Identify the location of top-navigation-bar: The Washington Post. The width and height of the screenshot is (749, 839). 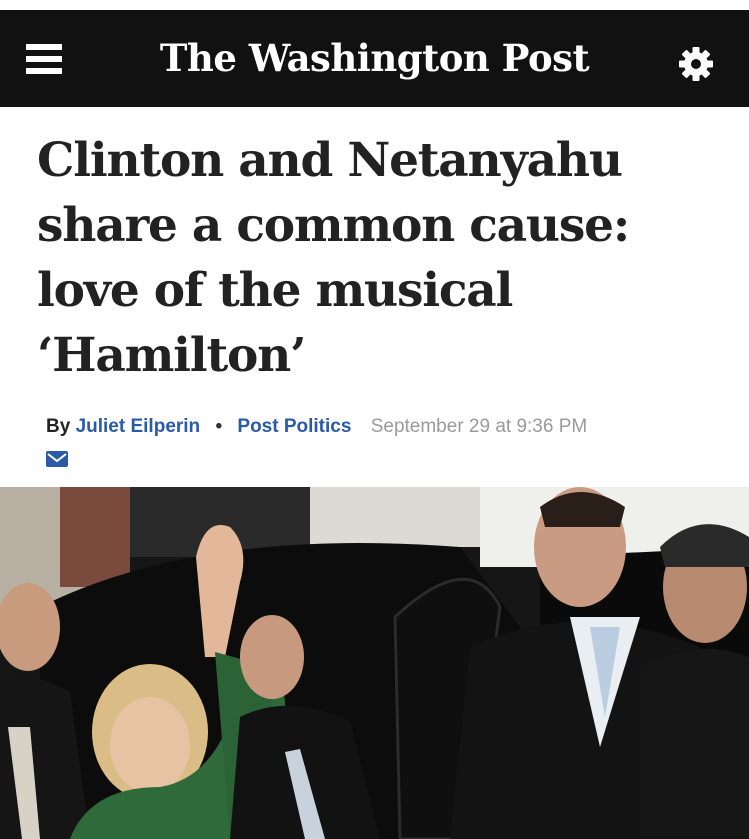
(374, 58).